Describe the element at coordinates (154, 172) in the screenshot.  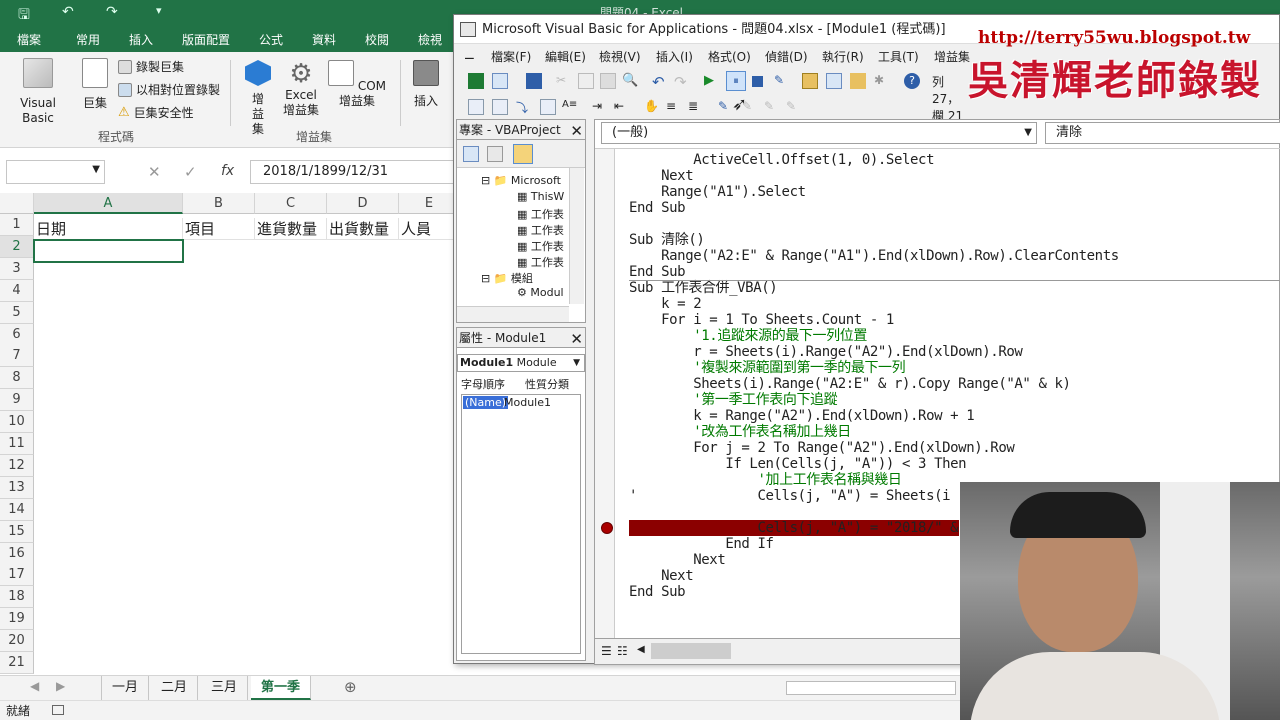
I see `cancel-icon: ✕` at that location.